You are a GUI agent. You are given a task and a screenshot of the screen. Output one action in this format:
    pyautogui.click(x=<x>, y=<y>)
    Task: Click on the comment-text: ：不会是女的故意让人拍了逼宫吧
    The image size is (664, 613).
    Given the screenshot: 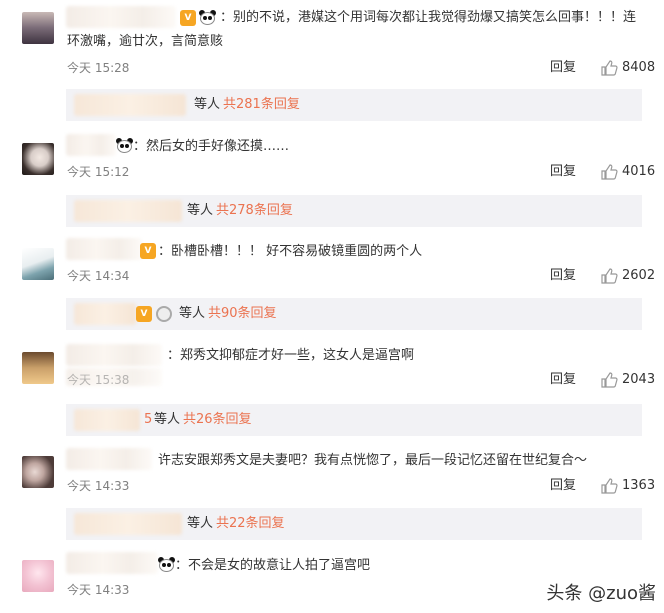 What is the action you would take?
    pyautogui.click(x=273, y=565)
    